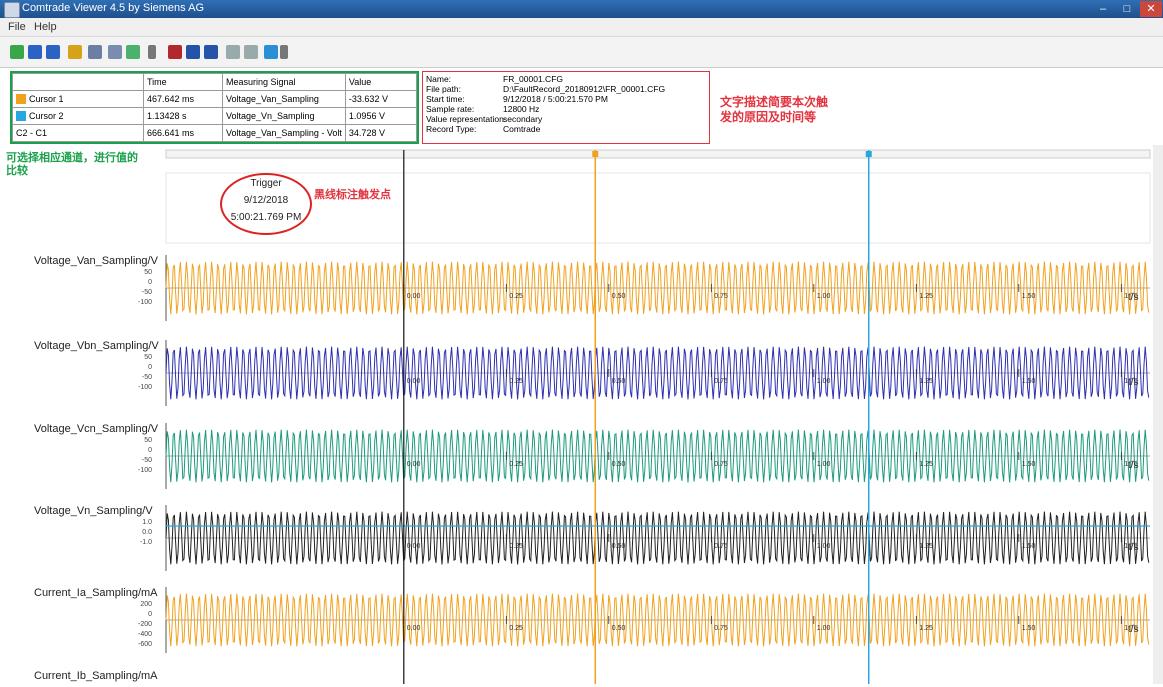  Describe the element at coordinates (1158, 414) in the screenshot. I see `vertical-scrollbar` at that location.